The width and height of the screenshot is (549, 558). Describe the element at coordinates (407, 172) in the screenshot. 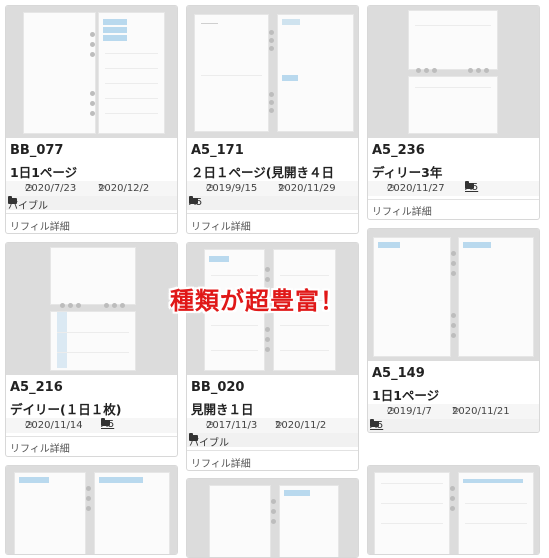

I see `refill-name: ディリー3年` at that location.